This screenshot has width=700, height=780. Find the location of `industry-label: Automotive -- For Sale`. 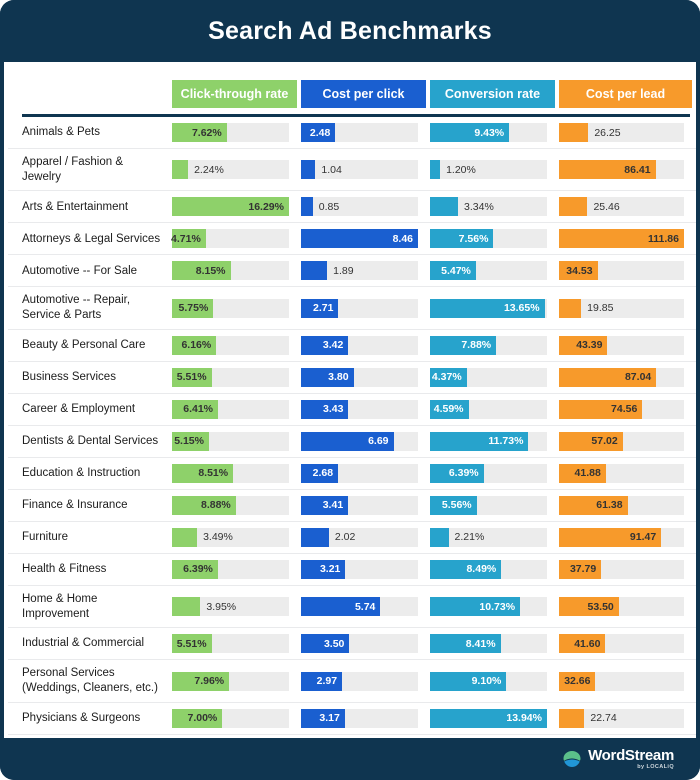

industry-label: Automotive -- For Sale is located at coordinates (80, 270).